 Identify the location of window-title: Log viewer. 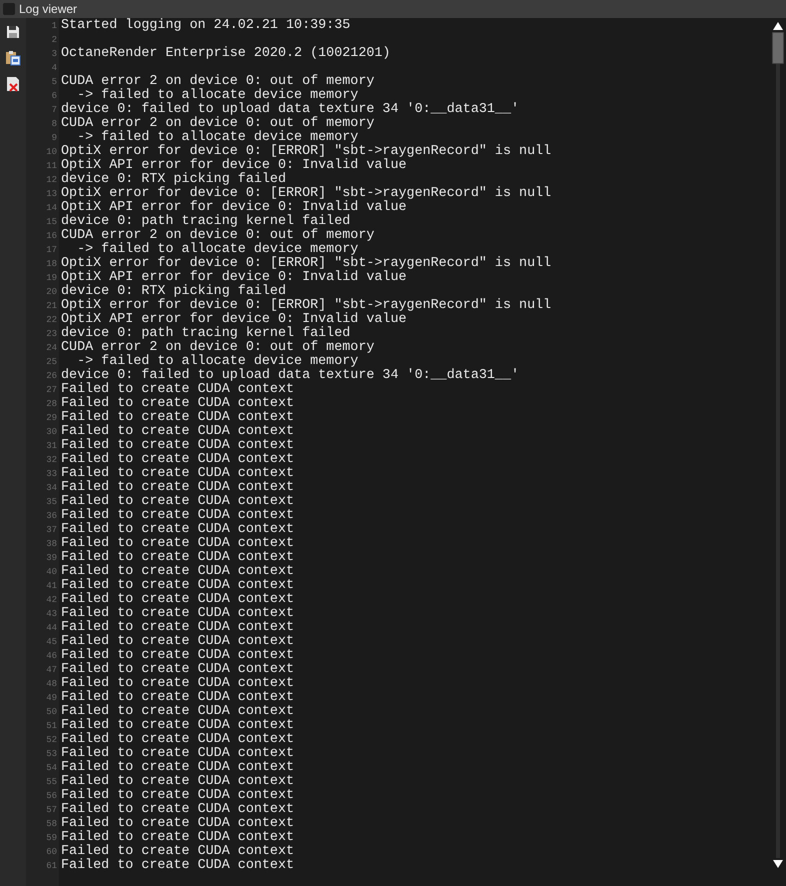
(48, 9).